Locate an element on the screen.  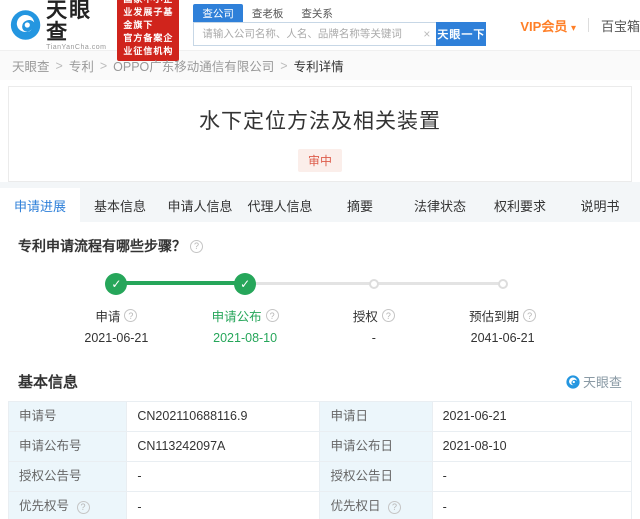
search-input is located at coordinates (315, 33).